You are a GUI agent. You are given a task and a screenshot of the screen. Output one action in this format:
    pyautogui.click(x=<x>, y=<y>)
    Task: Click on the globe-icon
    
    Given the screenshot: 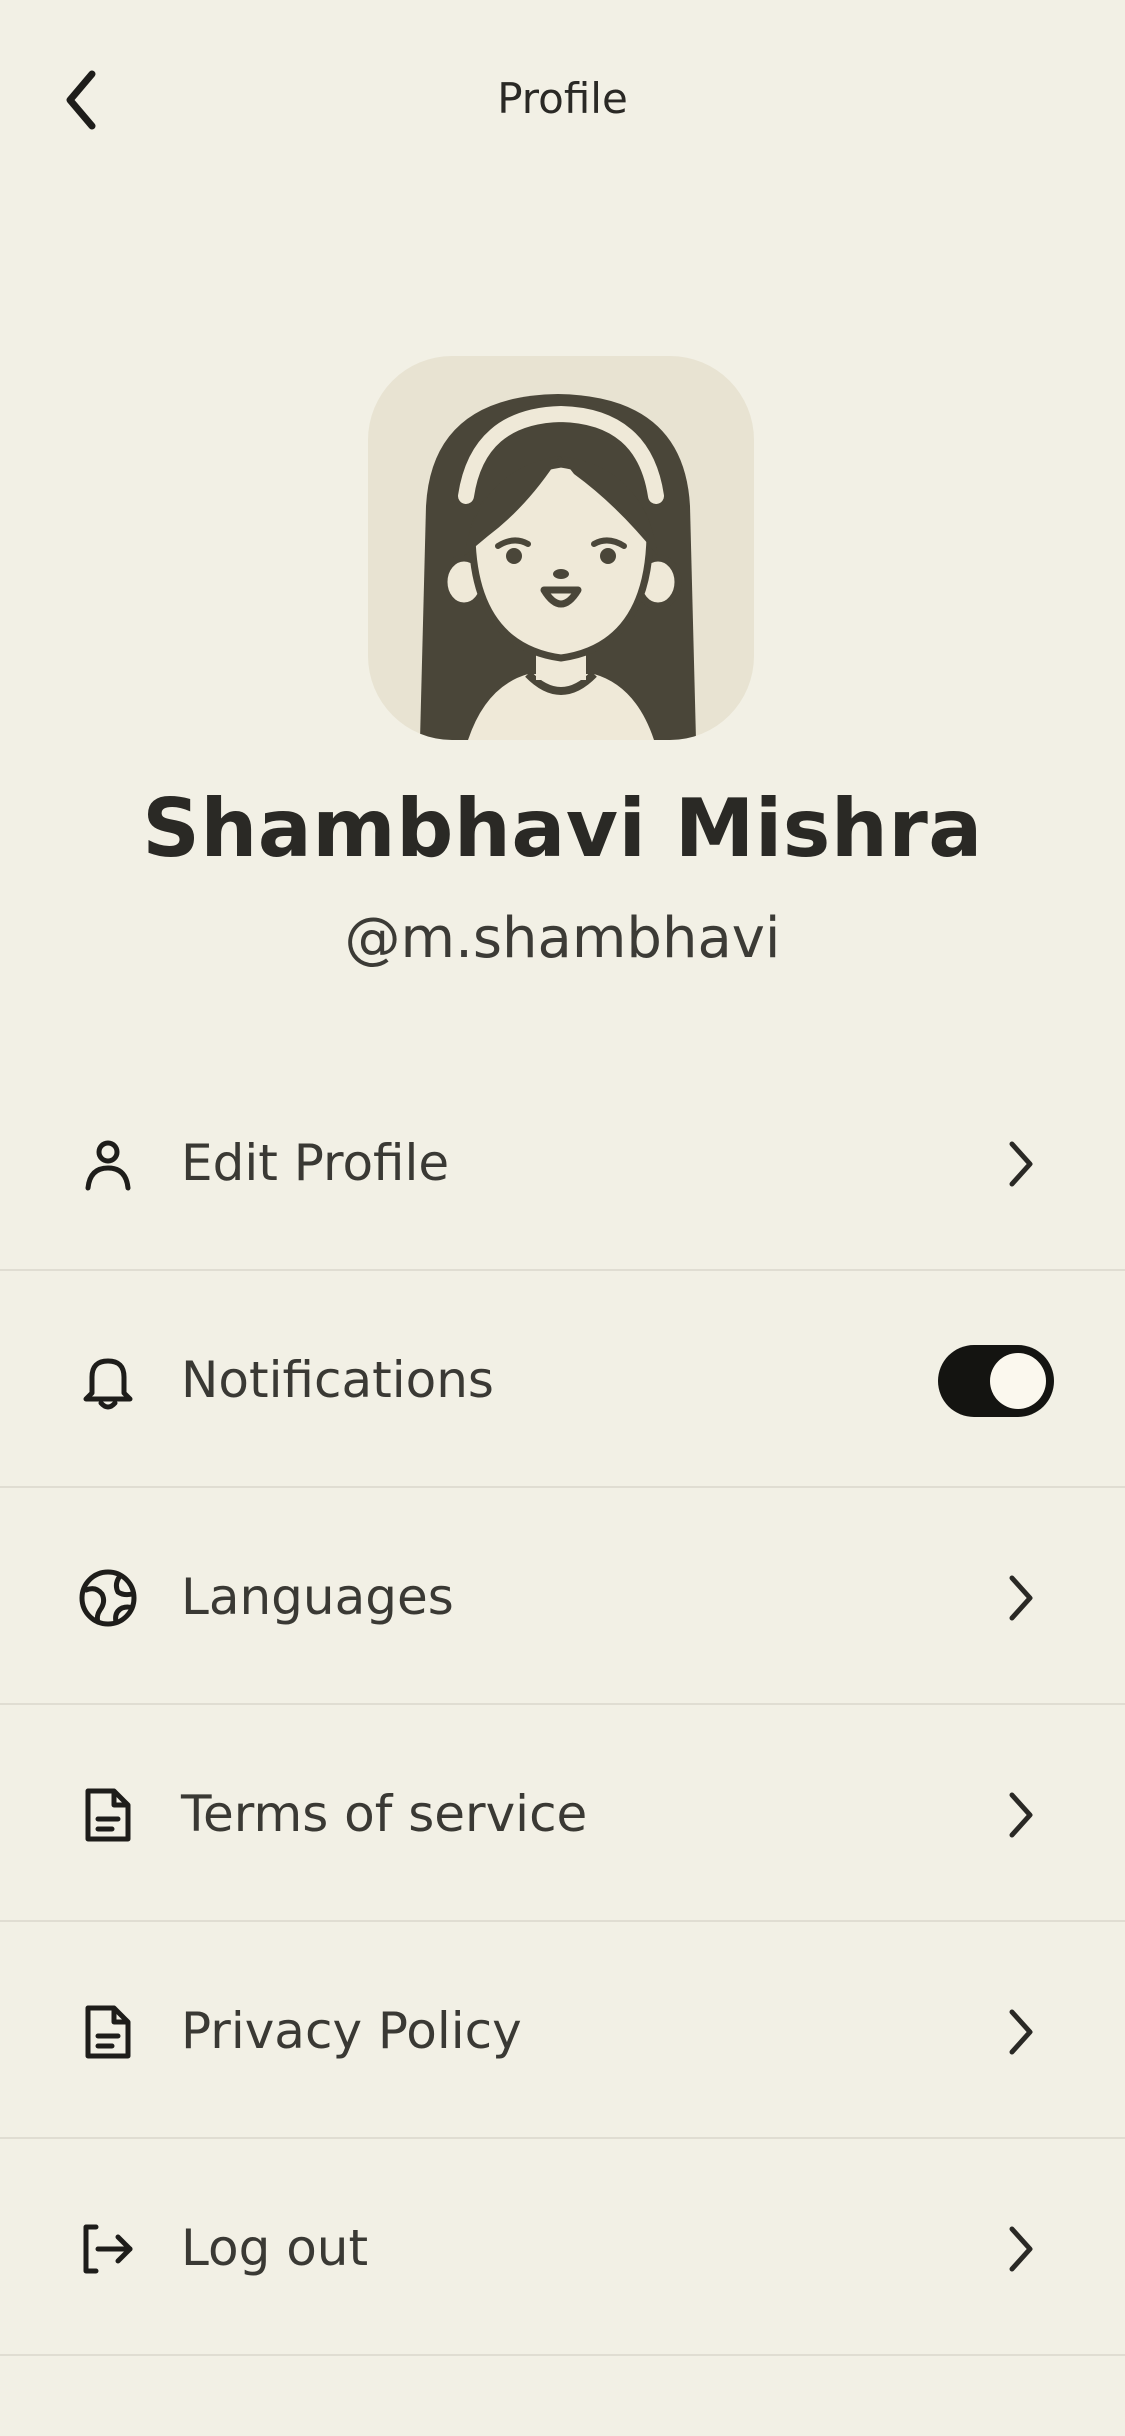 What is the action you would take?
    pyautogui.click(x=108, y=1598)
    